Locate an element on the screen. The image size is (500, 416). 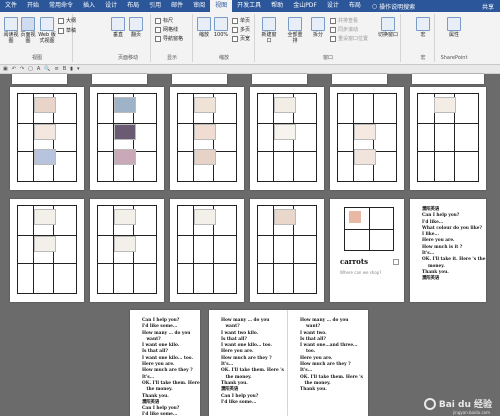
format-icon: A is located at coordinates (38, 69).